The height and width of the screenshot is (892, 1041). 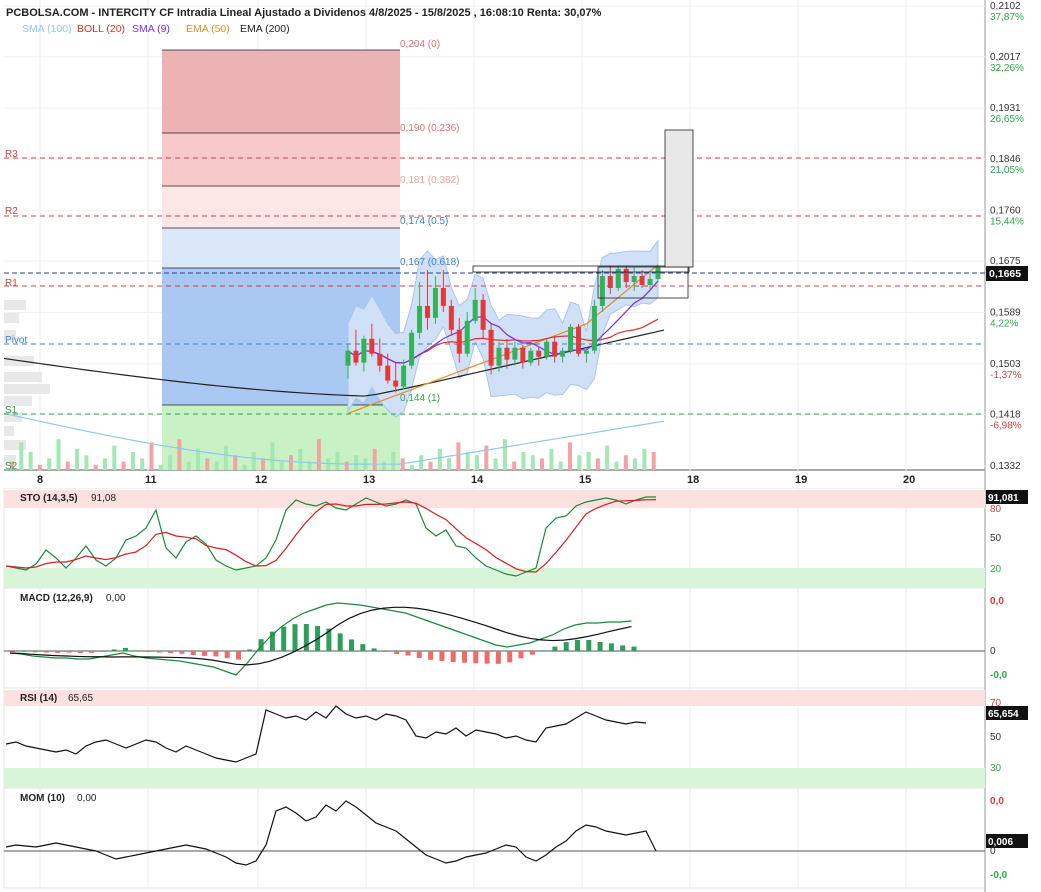 What do you see at coordinates (430, 180) in the screenshot?
I see `fib-label-382: 0,181 (0.382)` at bounding box center [430, 180].